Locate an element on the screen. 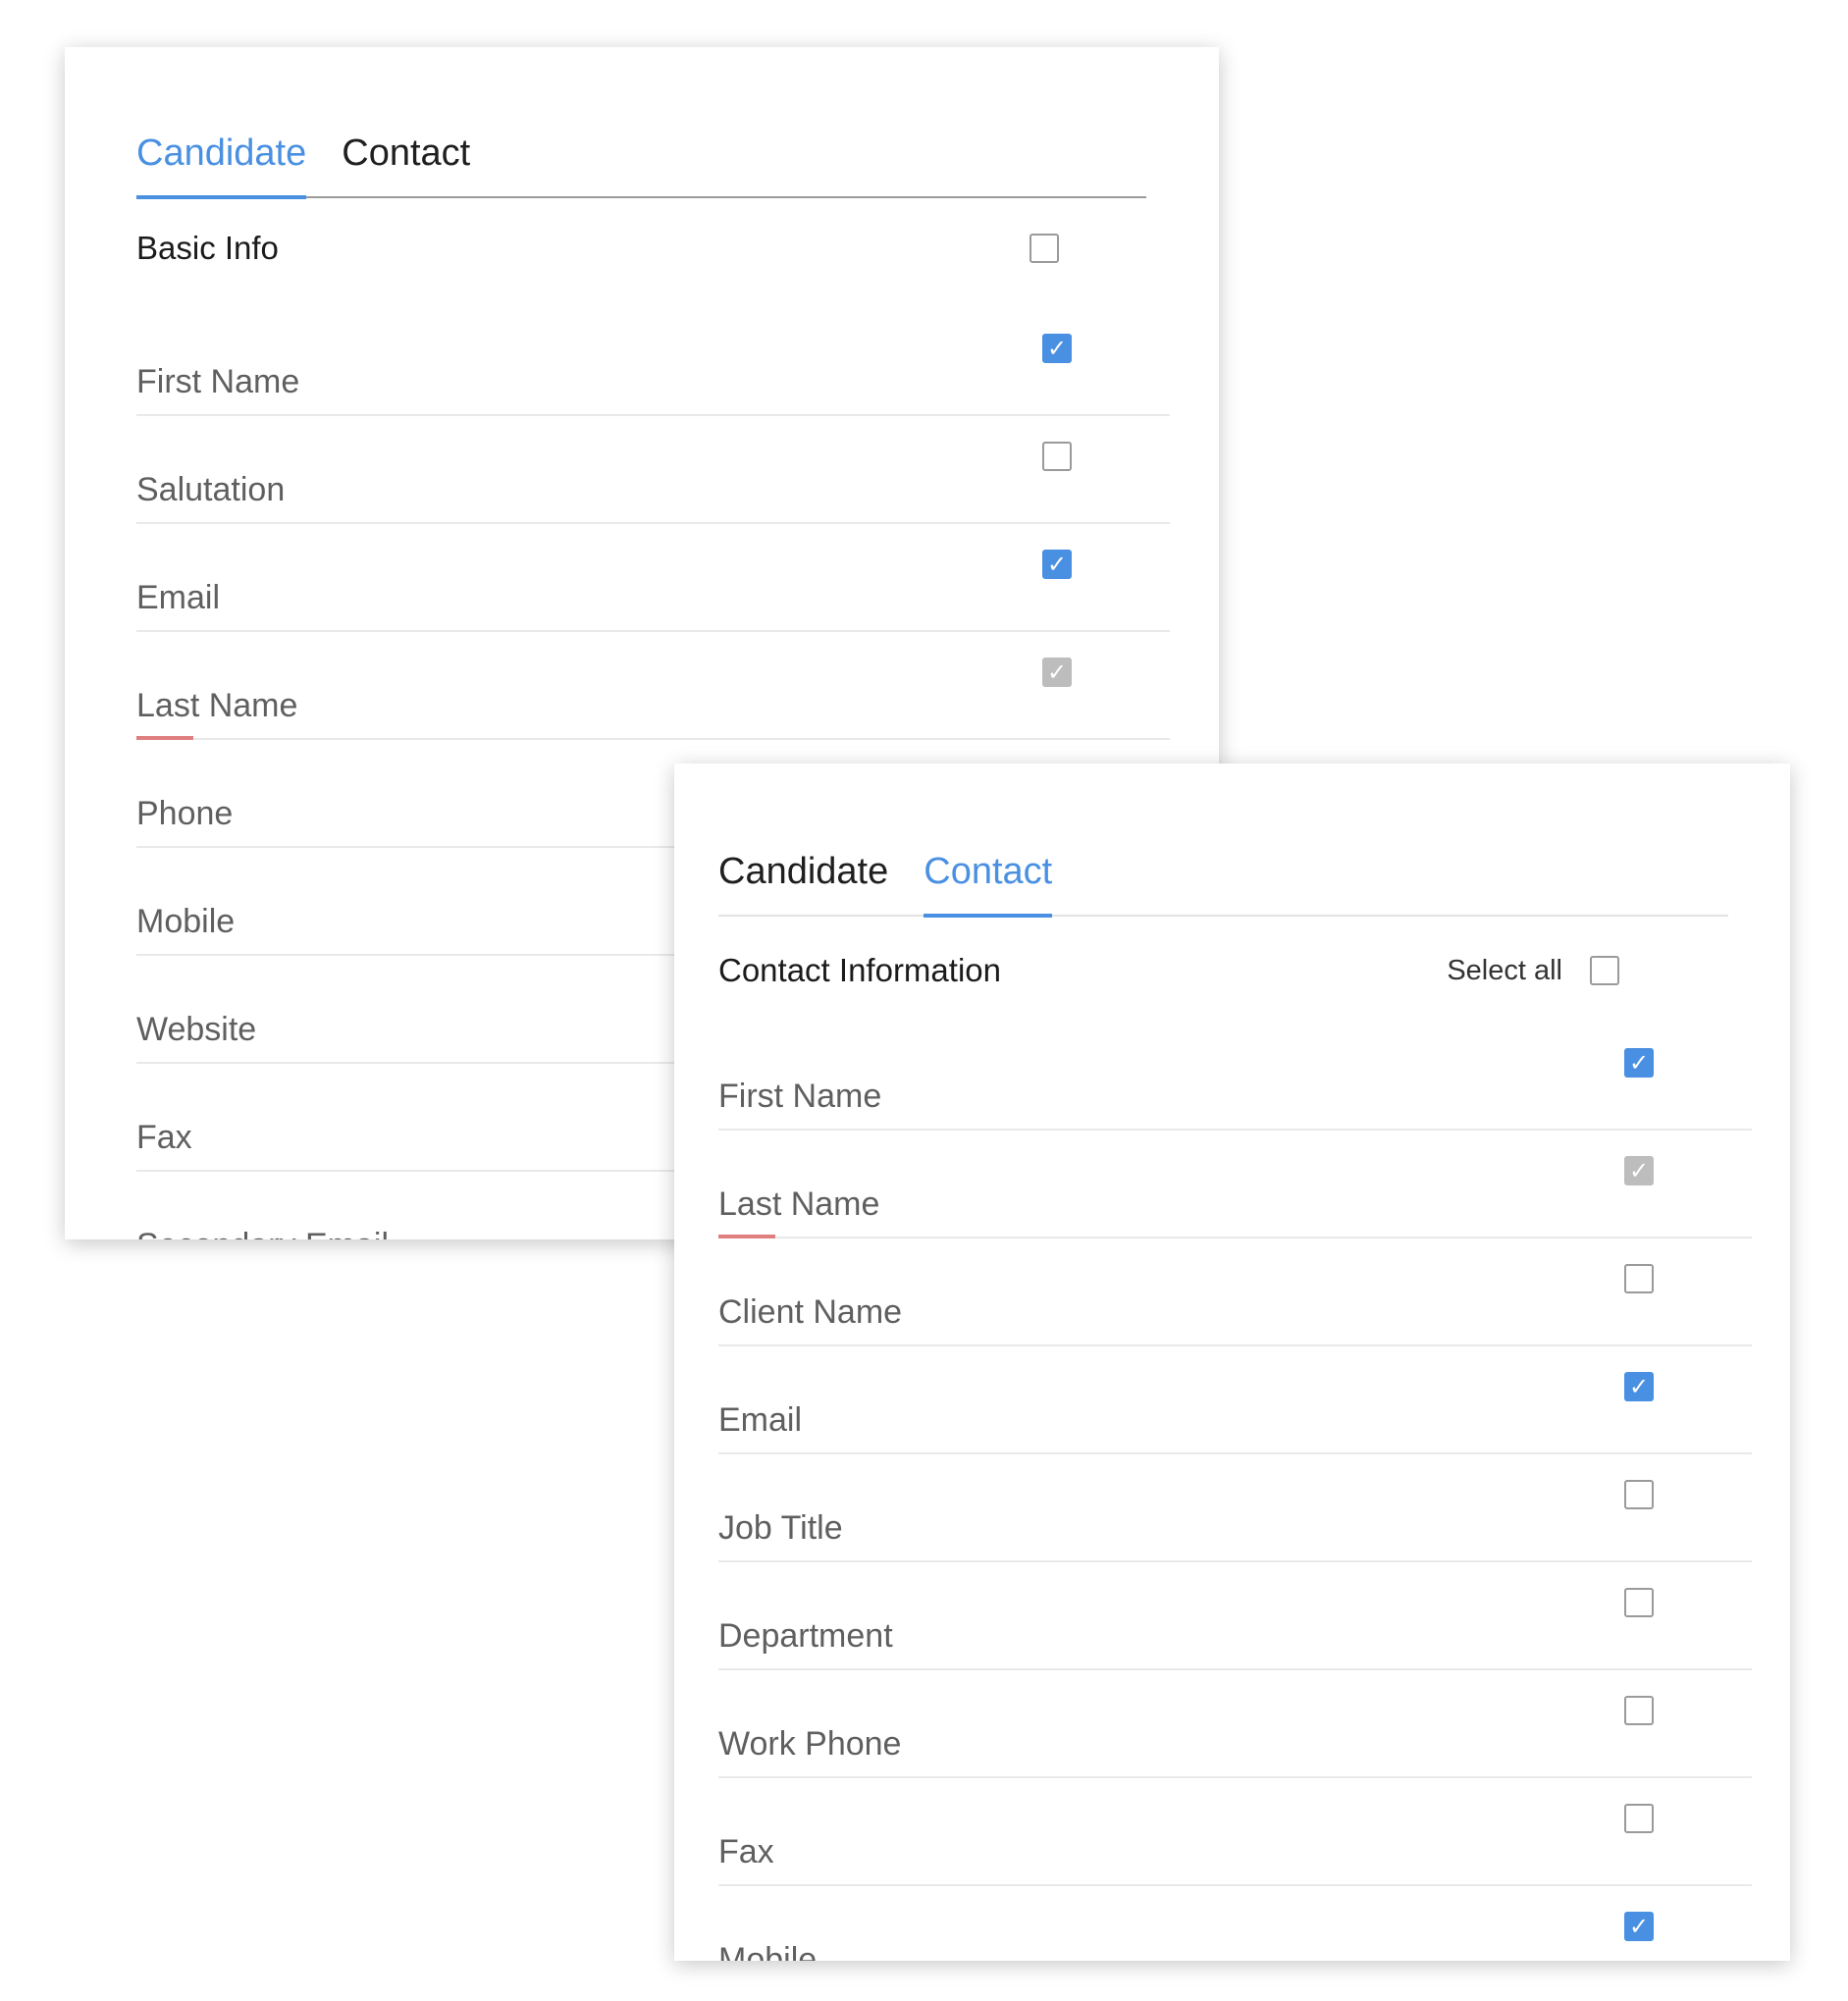 Image resolution: width=1848 pixels, height=2001 pixels. select-all: Select all is located at coordinates (1533, 971).